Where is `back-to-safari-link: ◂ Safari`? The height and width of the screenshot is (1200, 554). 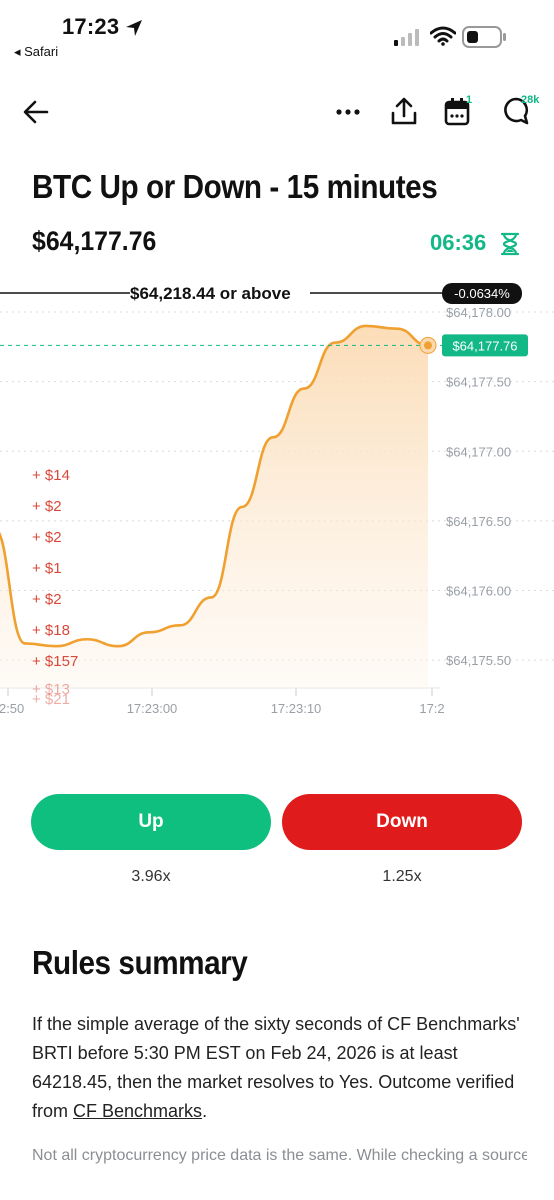 back-to-safari-link: ◂ Safari is located at coordinates (36, 52).